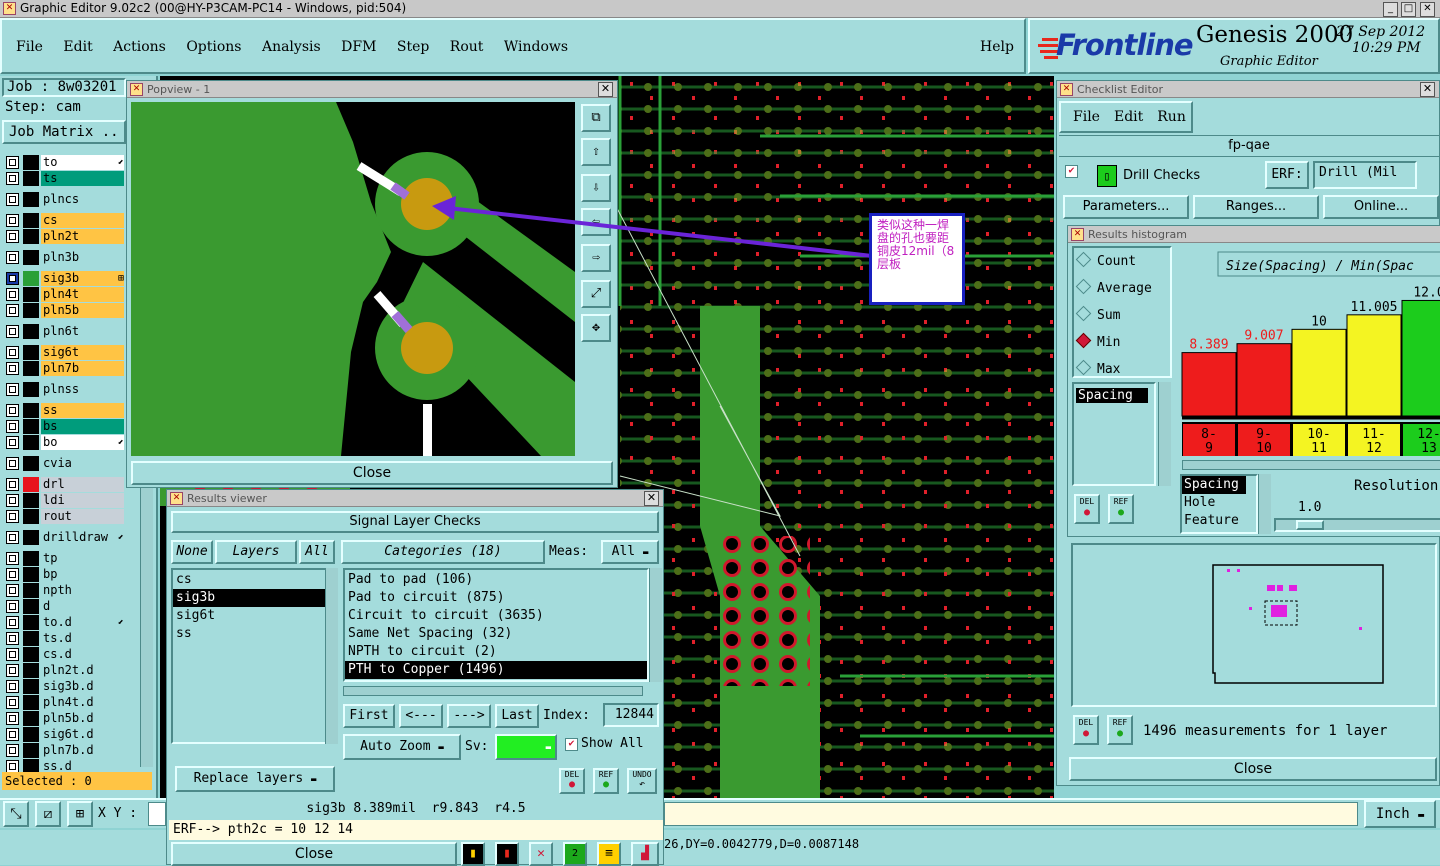 The height and width of the screenshot is (866, 1440). What do you see at coordinates (82, 500) in the screenshot?
I see `layer-name: ldi` at bounding box center [82, 500].